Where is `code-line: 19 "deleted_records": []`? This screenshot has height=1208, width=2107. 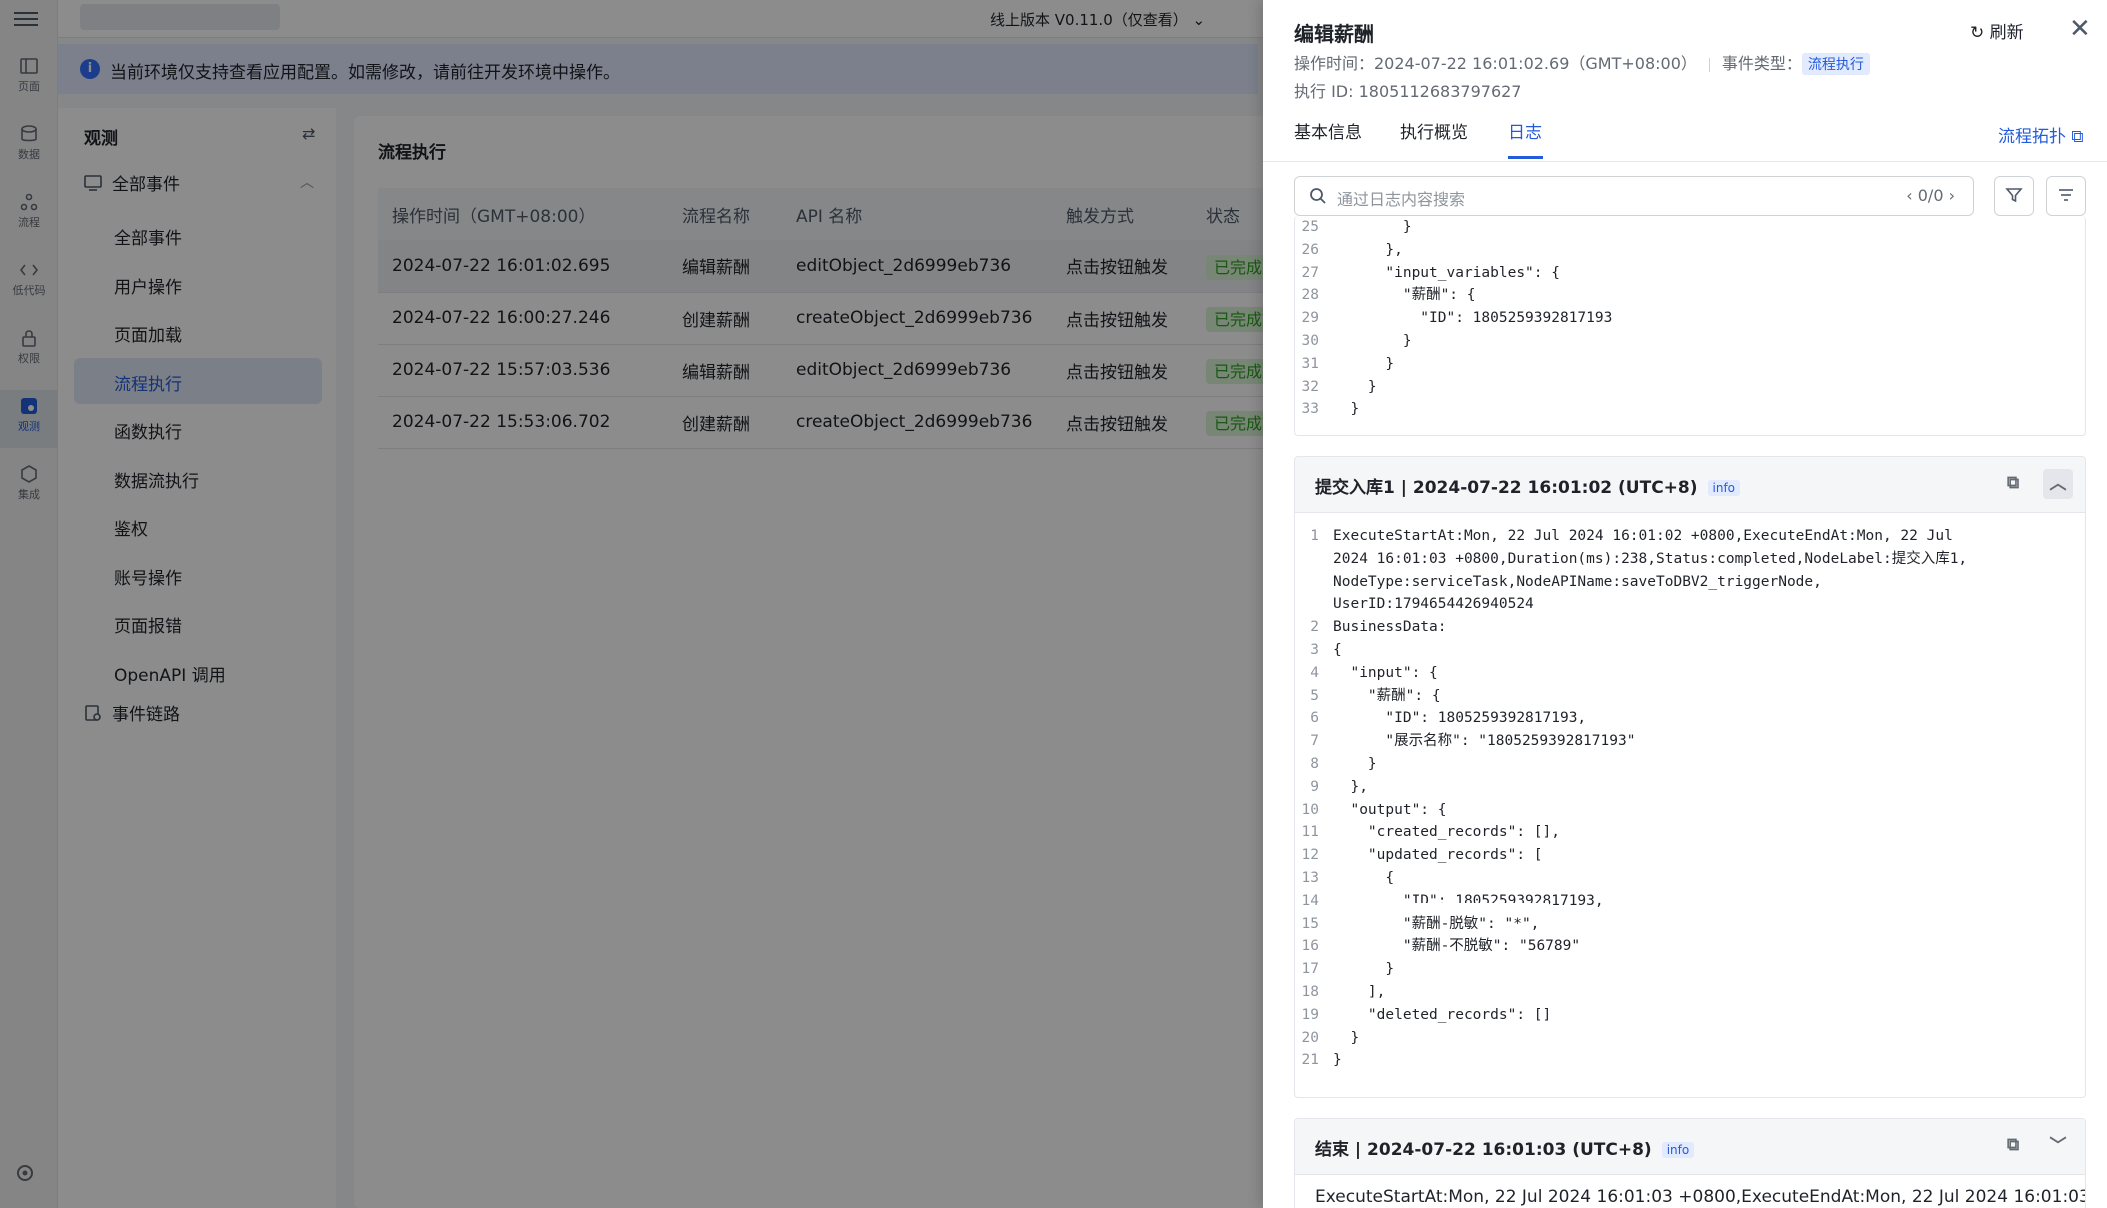
code-line: 19 "deleted_records": [] is located at coordinates (1690, 1015).